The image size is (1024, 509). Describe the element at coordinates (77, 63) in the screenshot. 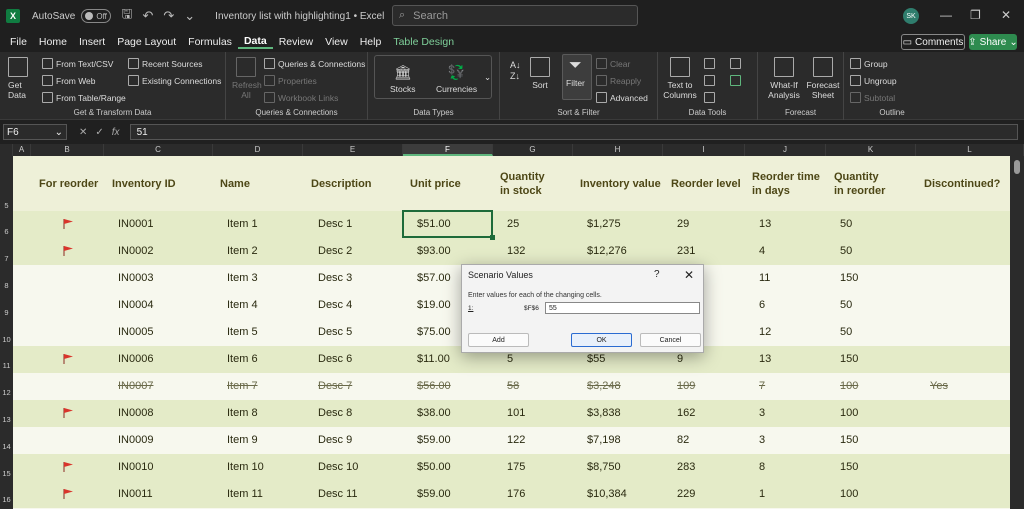

I see `from-text-csv-button: From Text/CSV` at that location.